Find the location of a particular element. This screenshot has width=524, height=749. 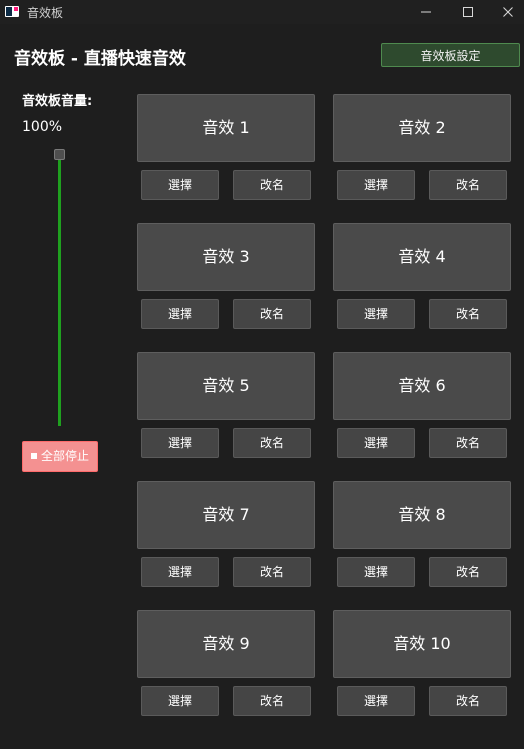

sound-cell: 音效 5 選擇 改名 is located at coordinates (226, 405).